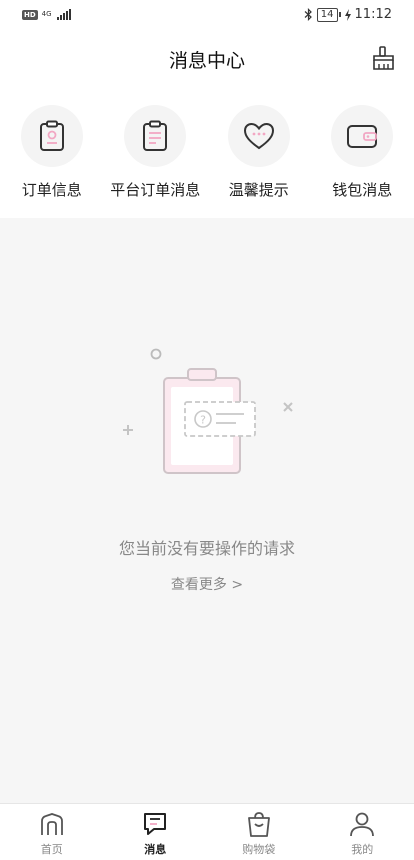 The width and height of the screenshot is (414, 860). What do you see at coordinates (63, 14) in the screenshot?
I see `signal-icon` at bounding box center [63, 14].